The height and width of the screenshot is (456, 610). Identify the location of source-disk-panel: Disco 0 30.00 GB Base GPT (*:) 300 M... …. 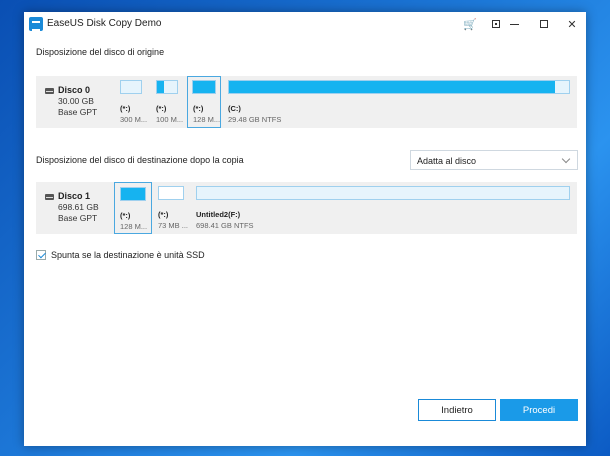
(306, 102).